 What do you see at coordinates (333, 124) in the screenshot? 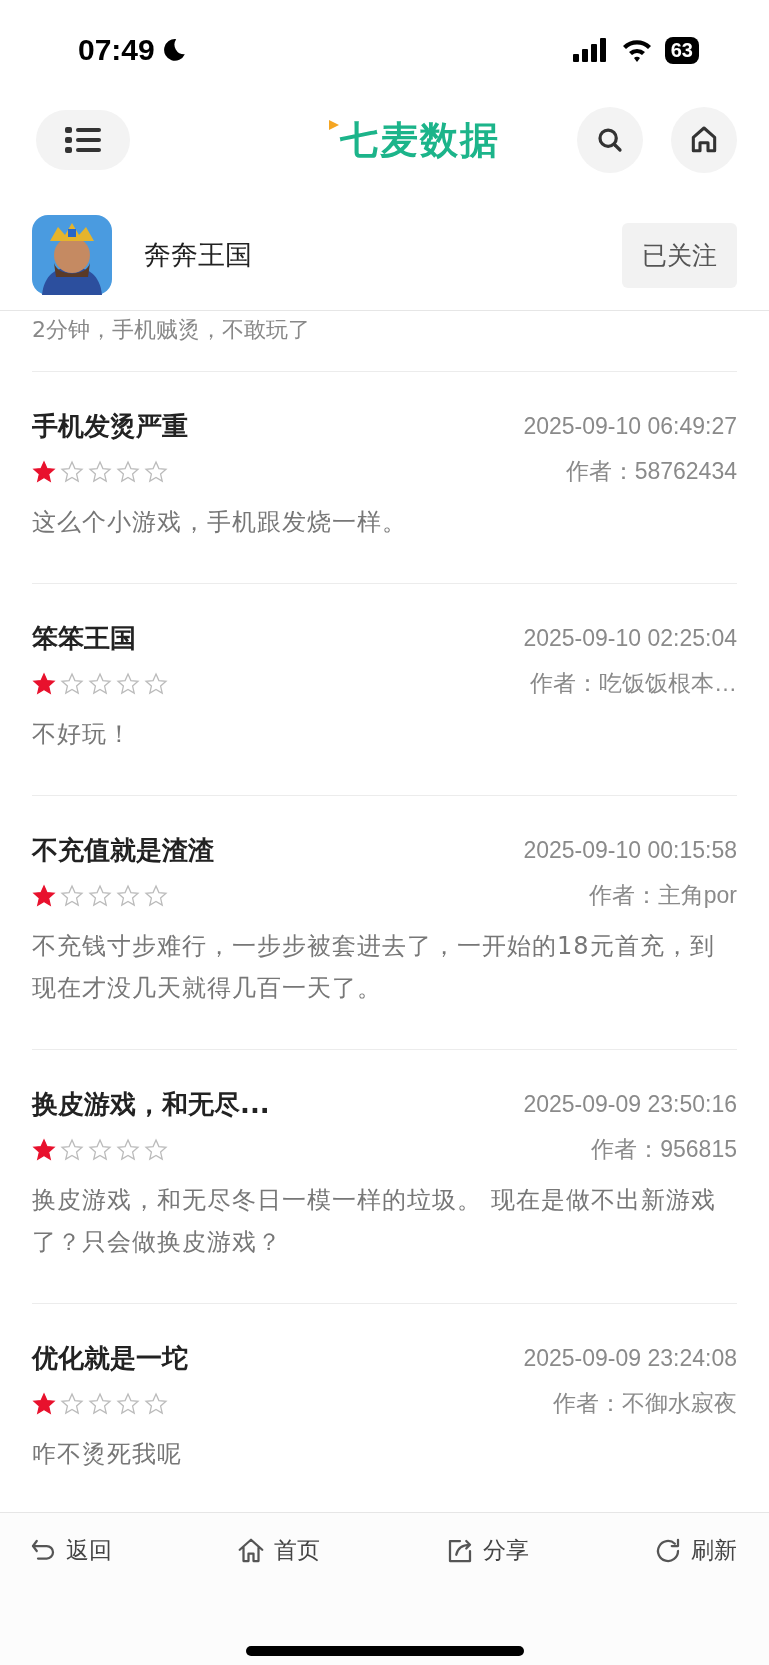
I see `flag-icon` at bounding box center [333, 124].